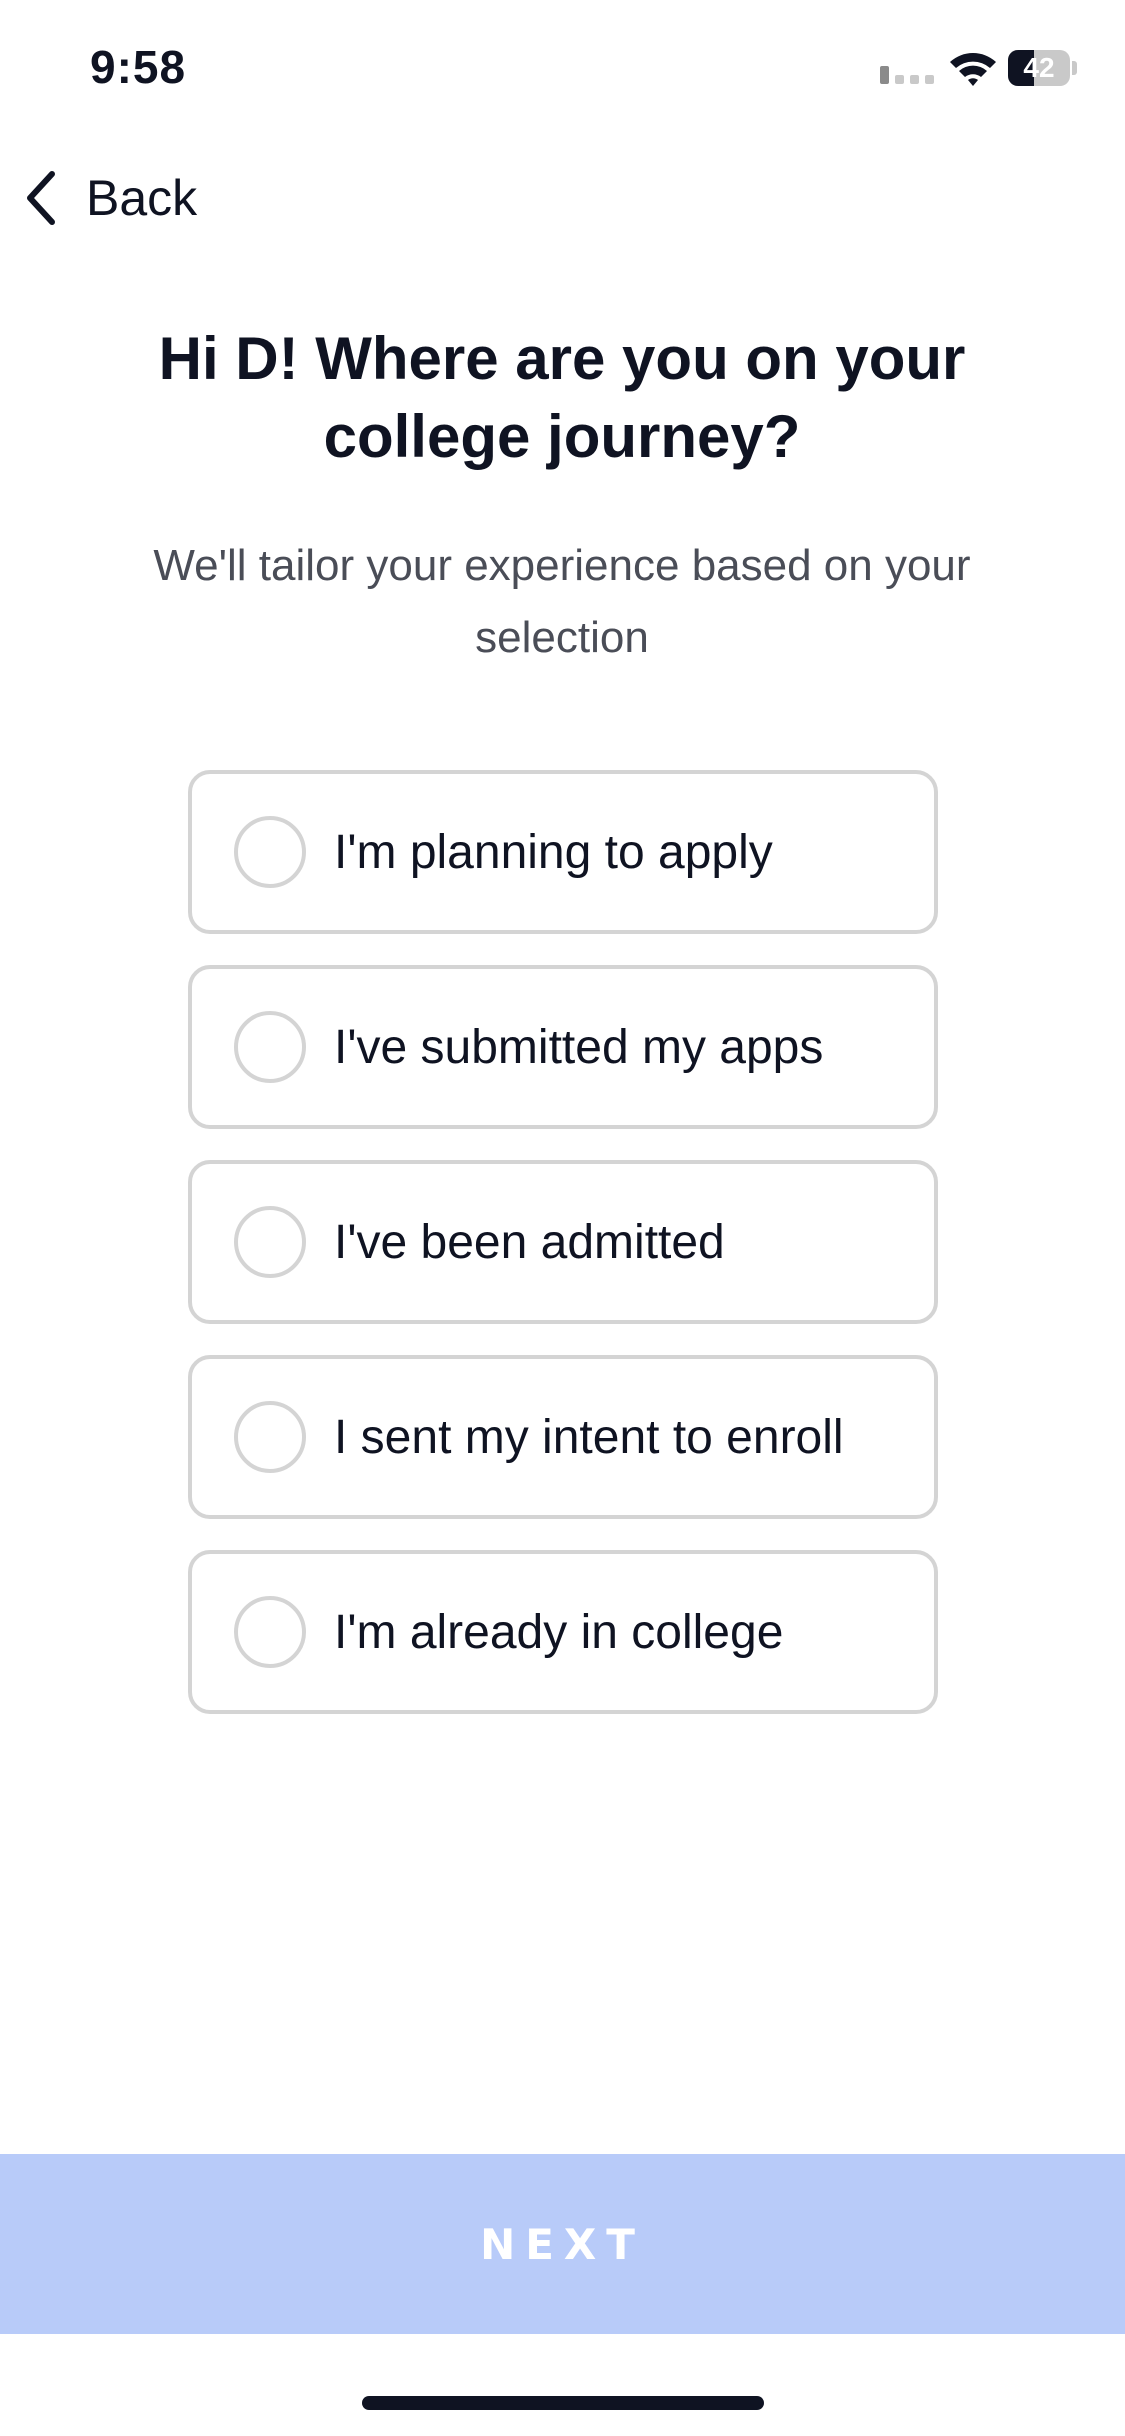 This screenshot has height=2436, width=1125. I want to click on back-button: Back, so click(109, 198).